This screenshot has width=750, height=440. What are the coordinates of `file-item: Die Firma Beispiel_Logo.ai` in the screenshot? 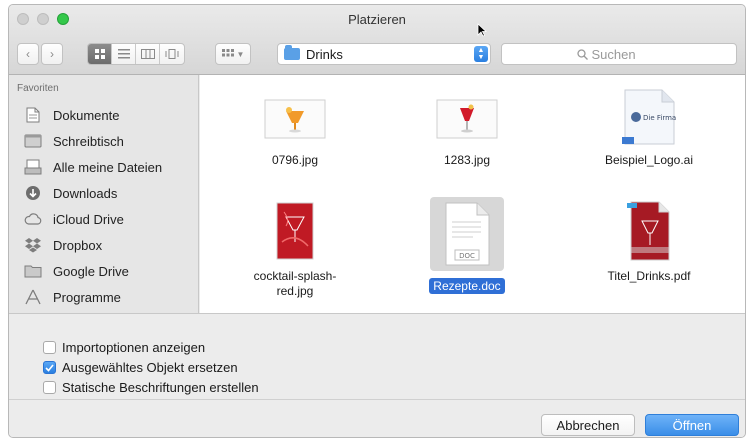 It's located at (649, 128).